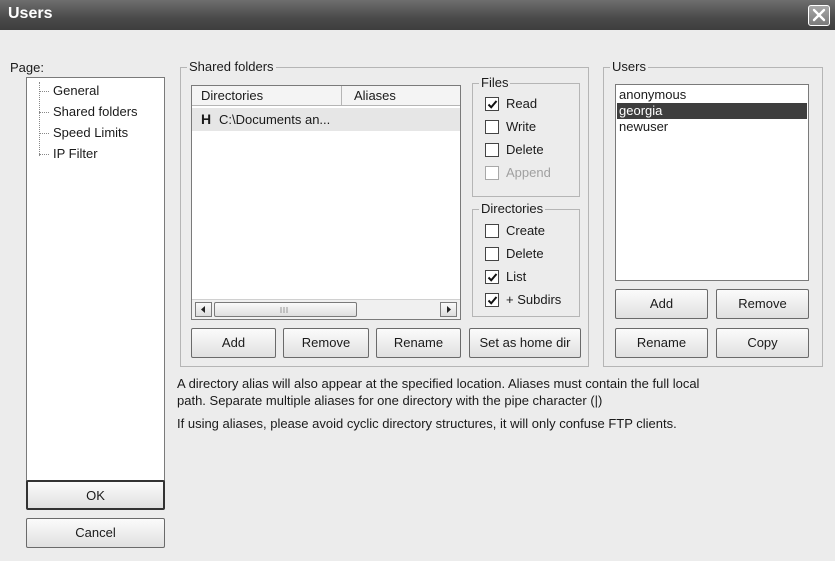  I want to click on scroll-left-button, so click(203, 309).